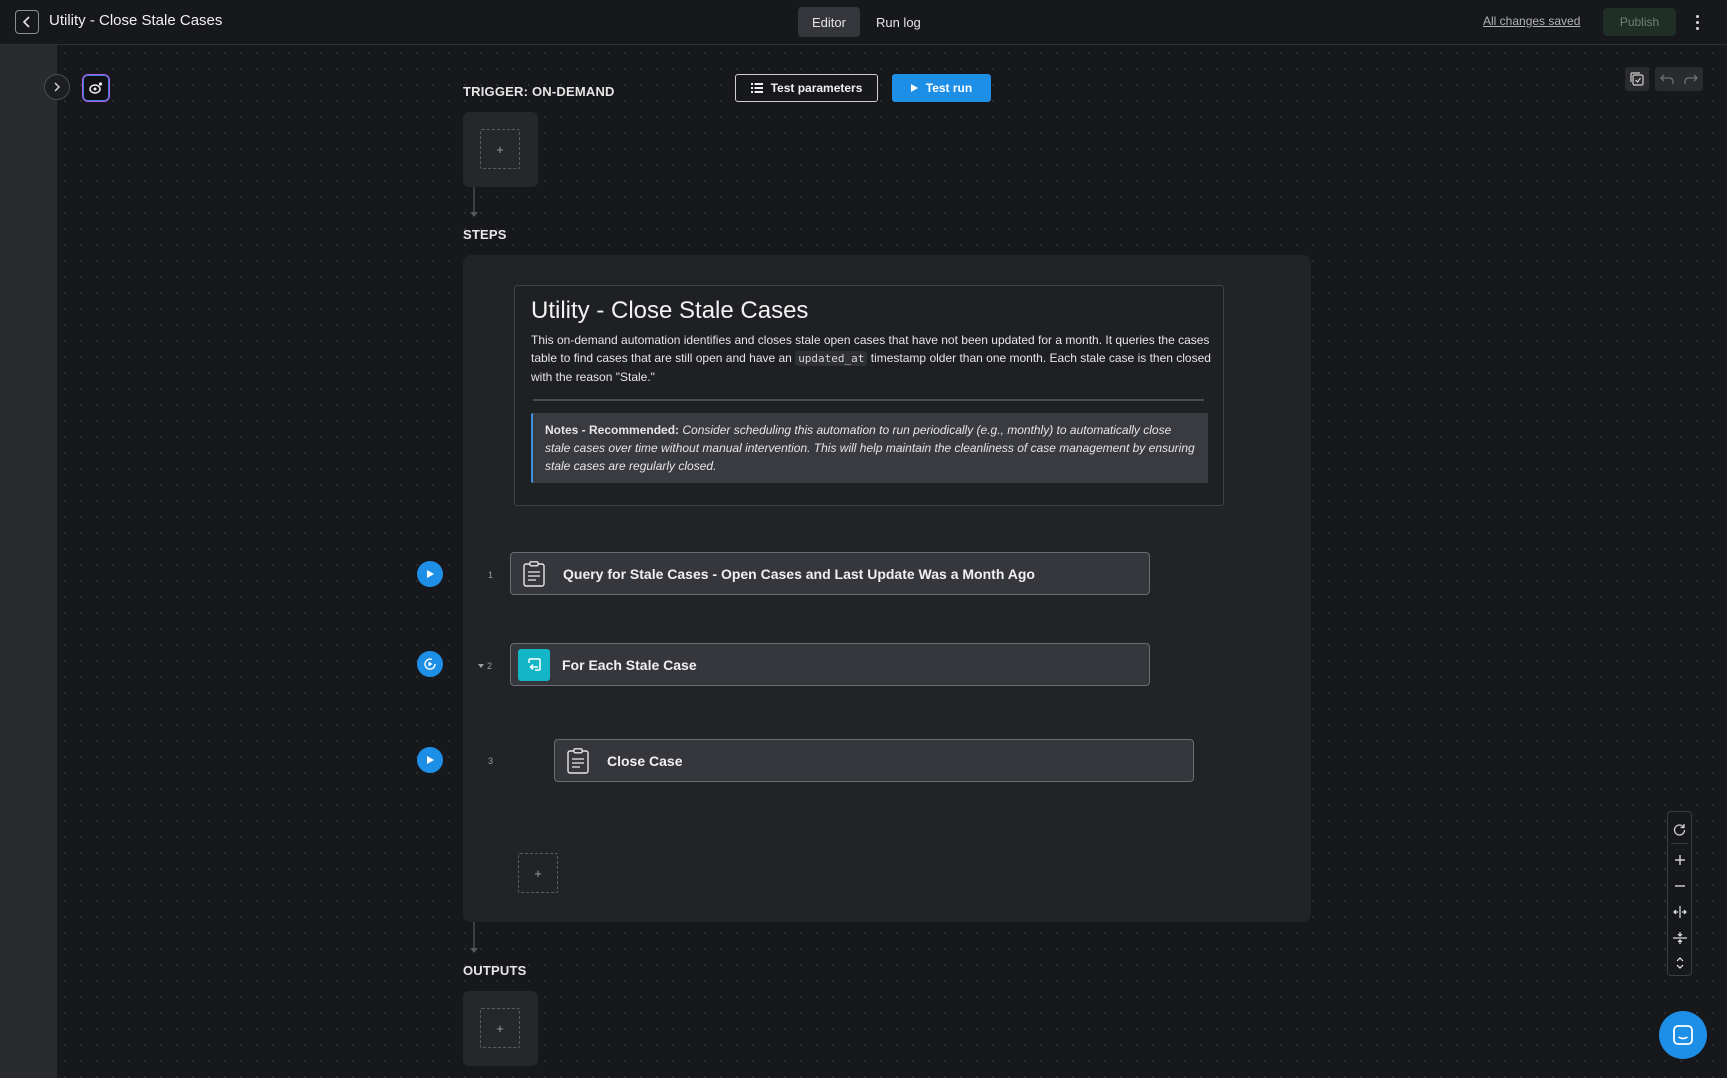  I want to click on expand-sidebar-button, so click(57, 87).